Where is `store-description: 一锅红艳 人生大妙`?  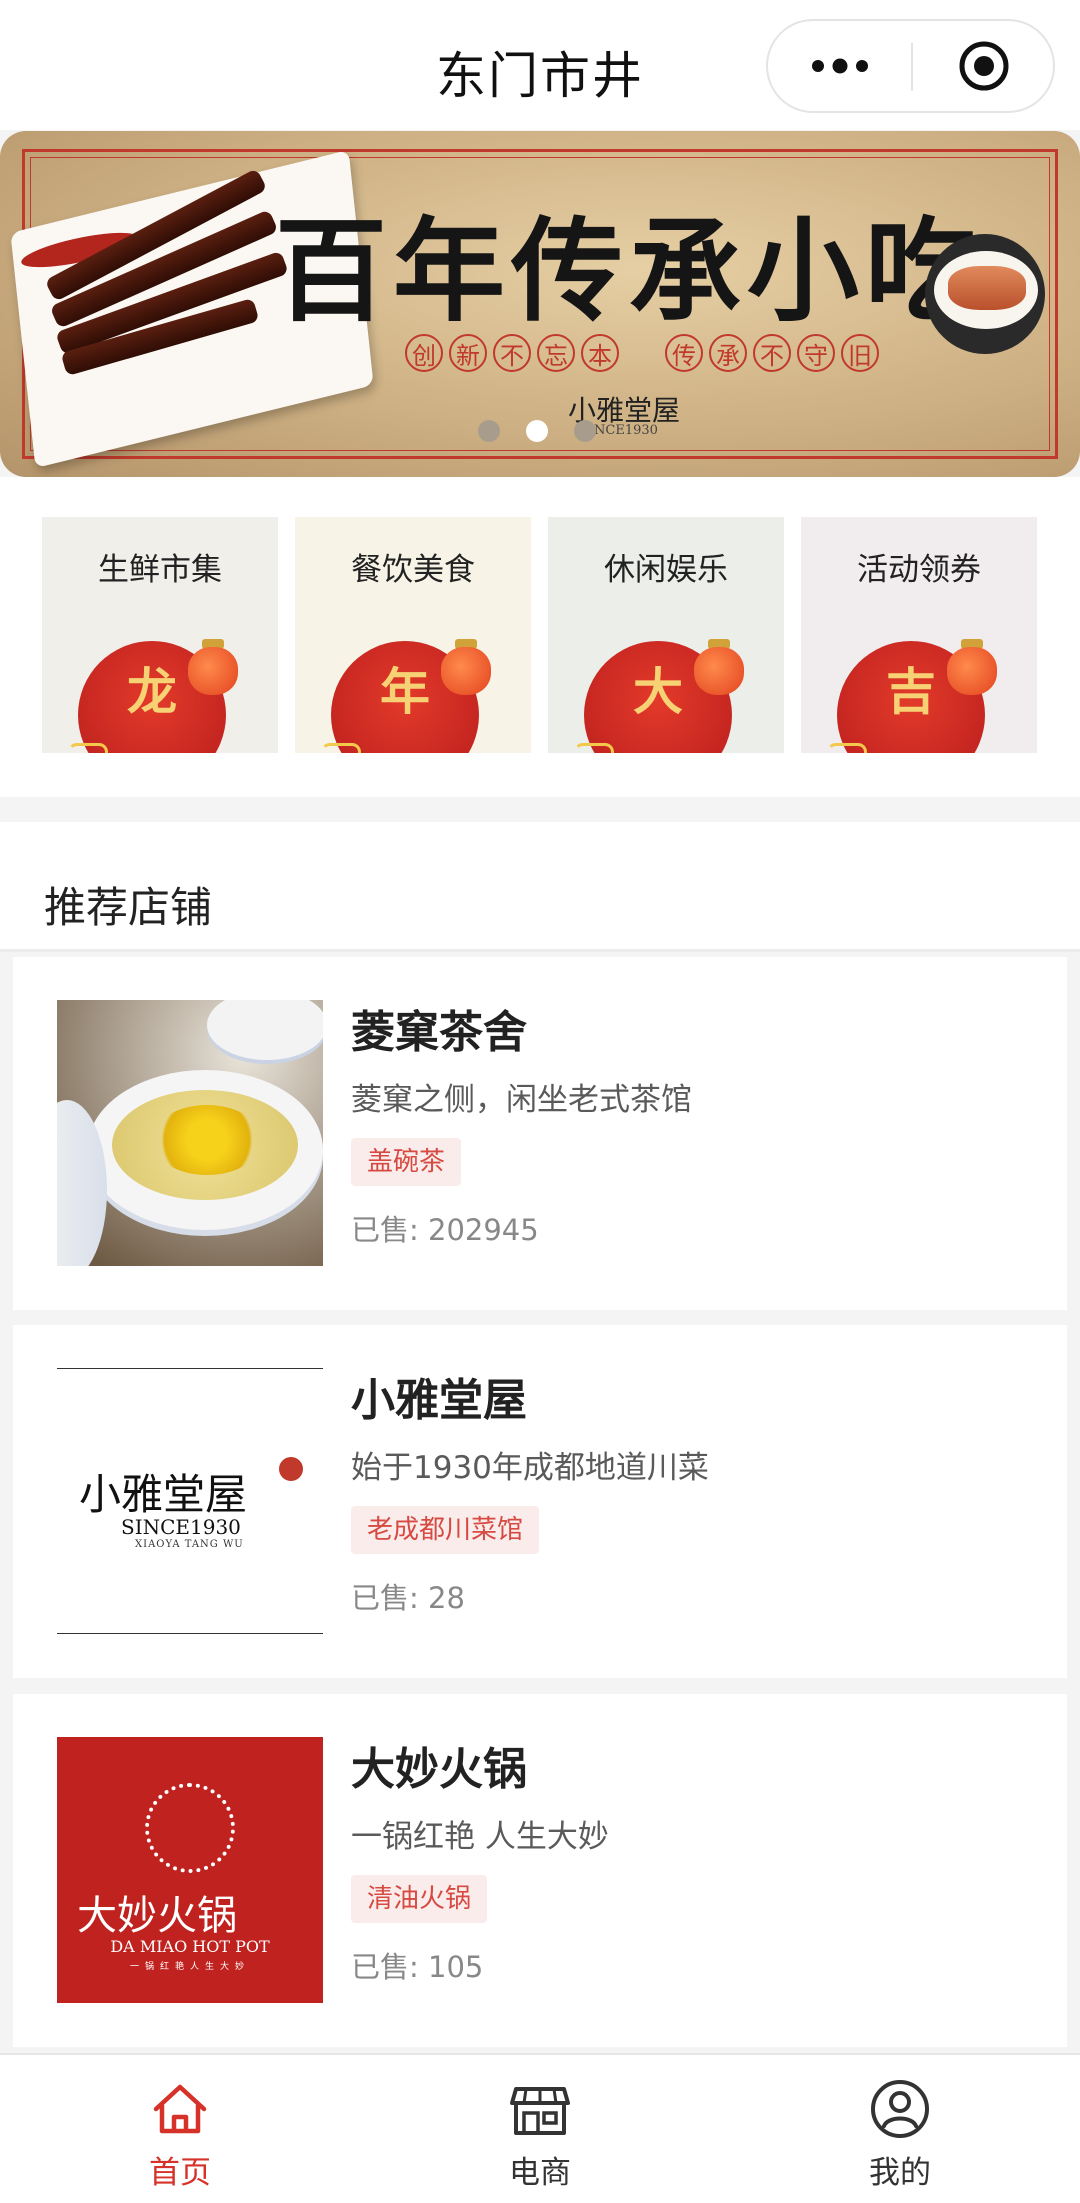
store-description: 一锅红艳 人生大妙 is located at coordinates (480, 1837).